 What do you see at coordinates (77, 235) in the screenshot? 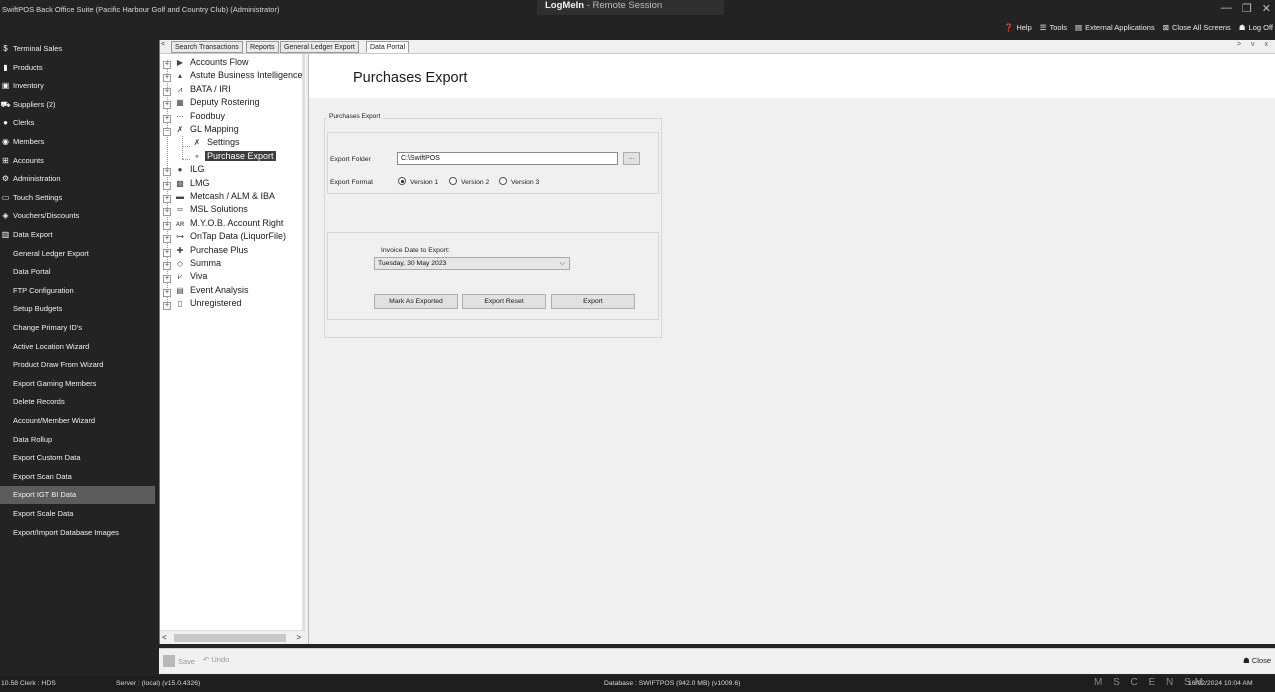
I see `sidebar-item-data-export: ▥ Data Export` at bounding box center [77, 235].